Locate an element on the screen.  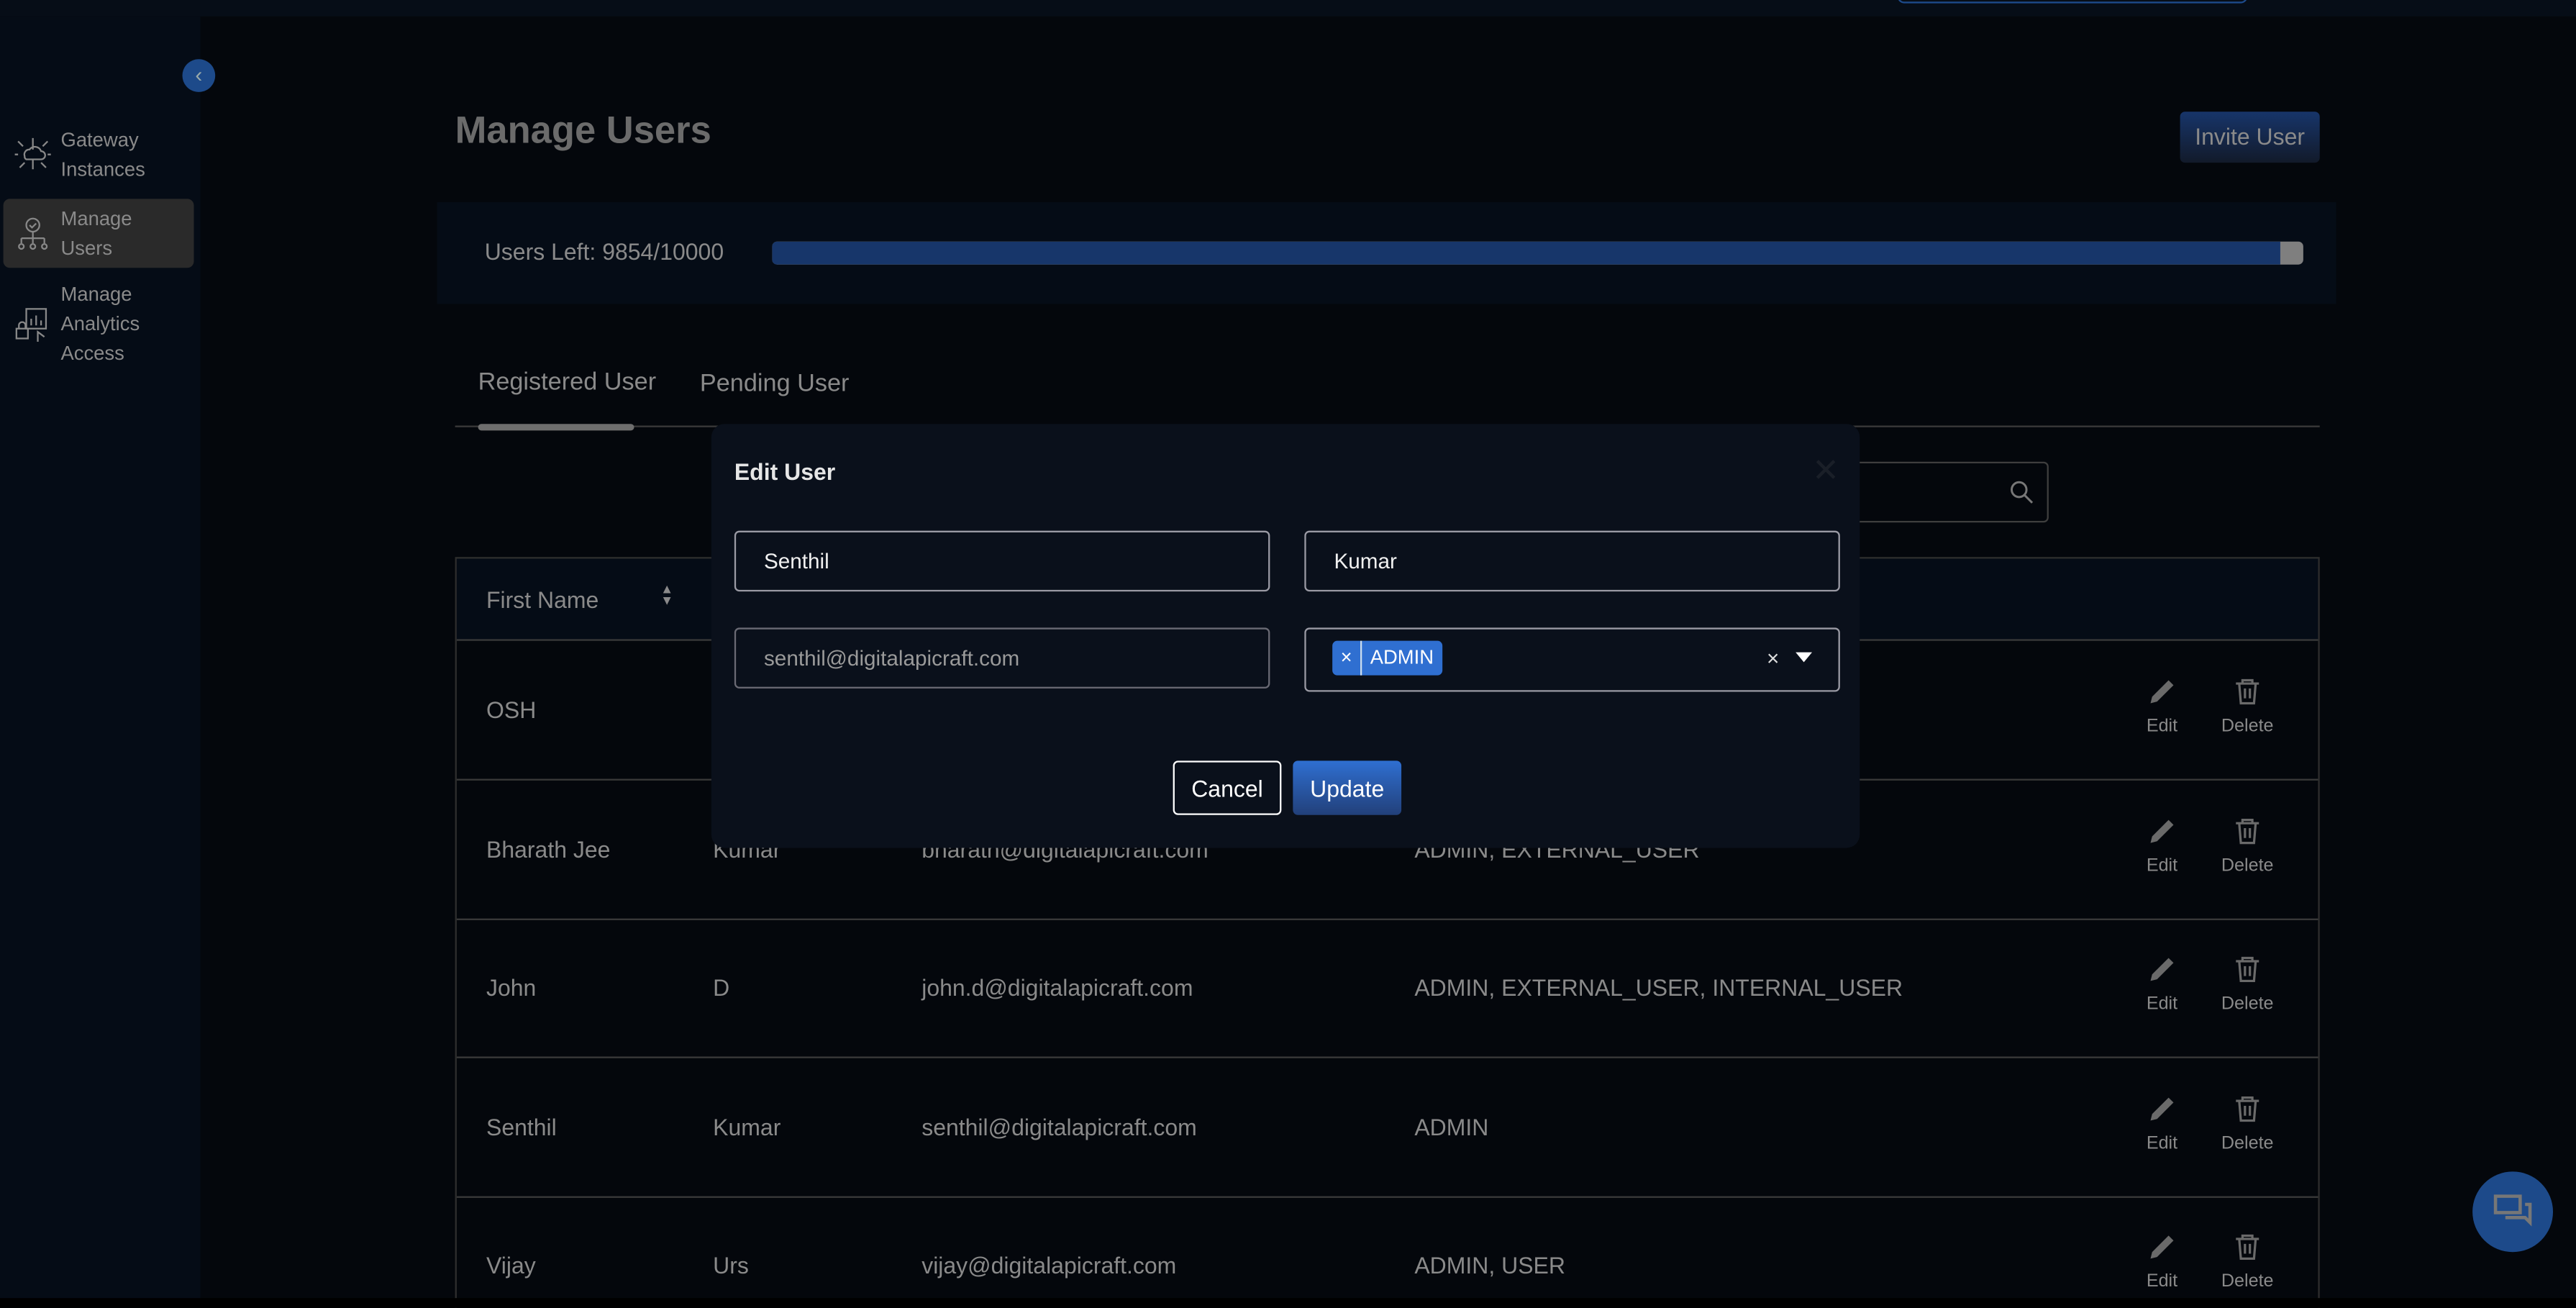
top-bar is located at coordinates (1288, 8).